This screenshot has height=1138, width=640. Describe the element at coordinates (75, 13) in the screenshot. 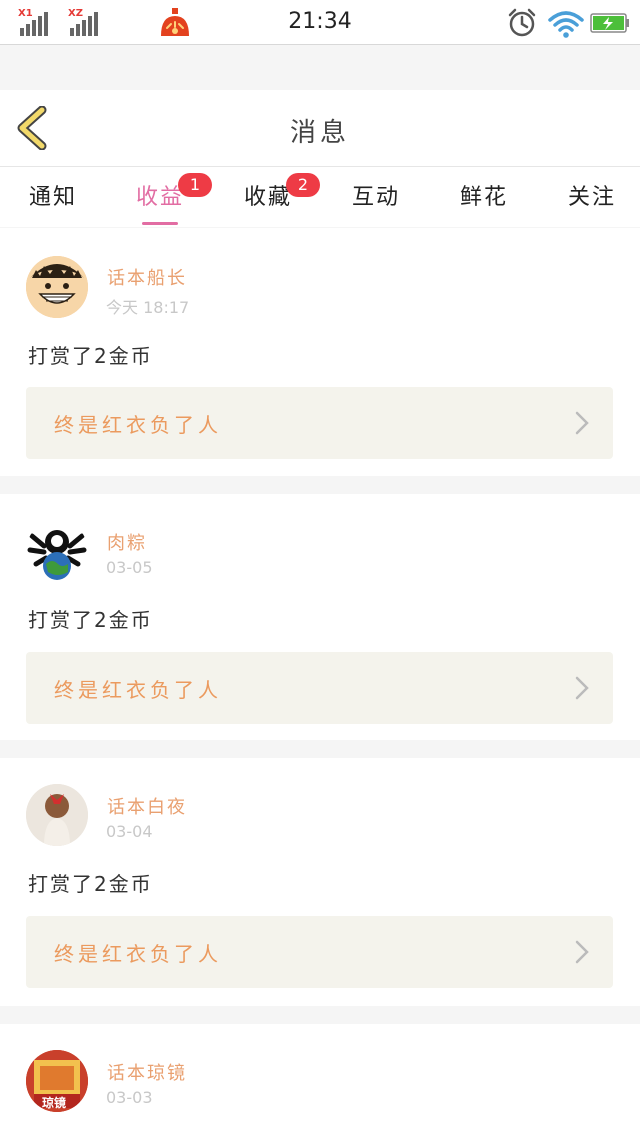

I see `sim2-label: XZ` at that location.